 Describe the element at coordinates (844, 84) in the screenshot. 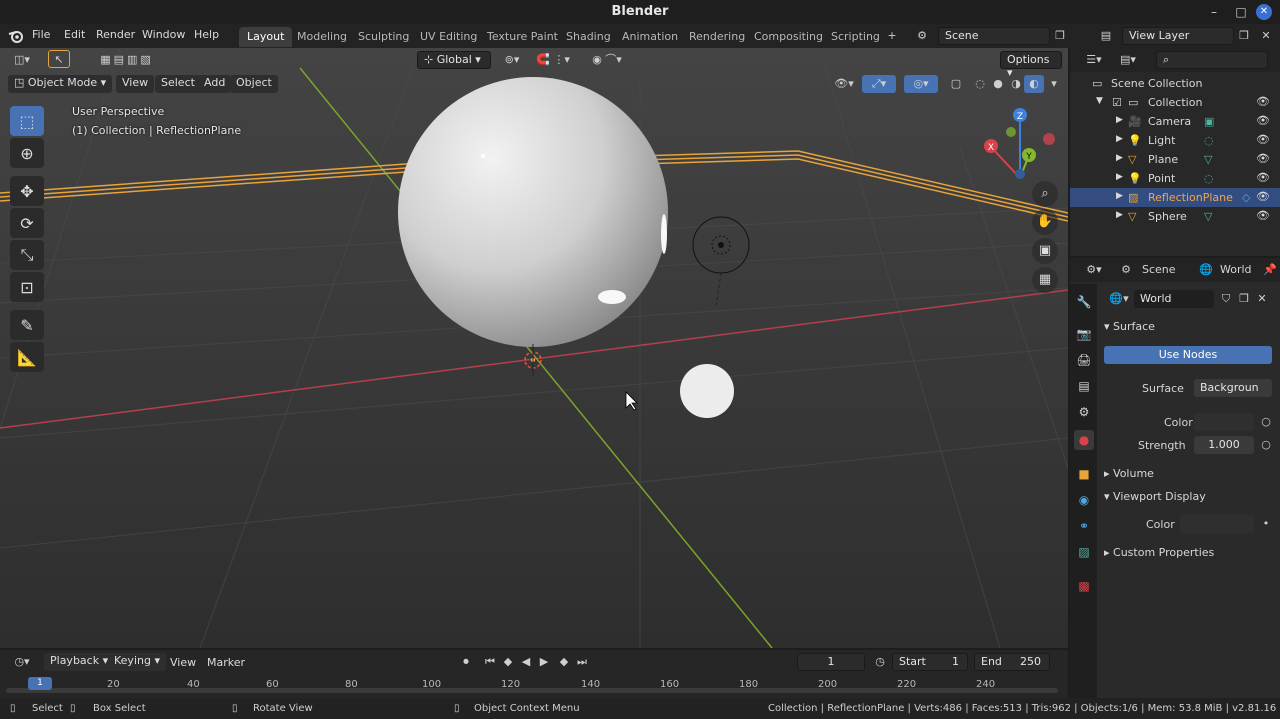

I see `visibility-icon: 👁▾` at that location.